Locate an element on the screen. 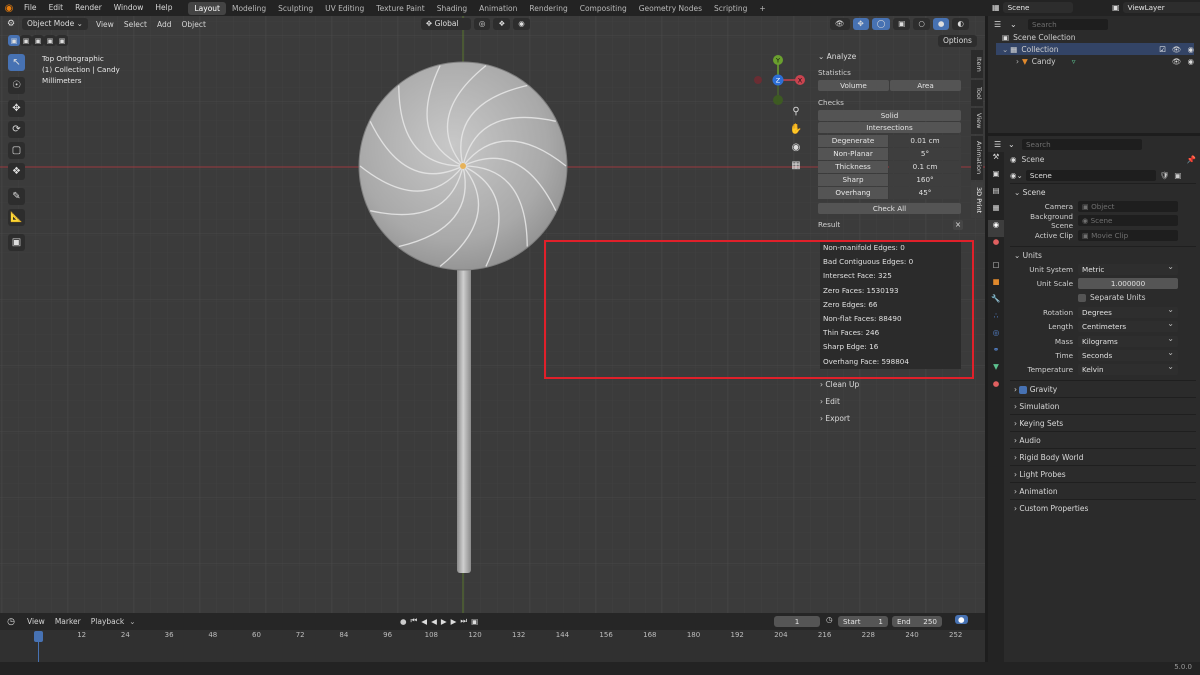 This screenshot has height=675, width=1200. tool-tab-icon: ⚒ is located at coordinates (996, 160).